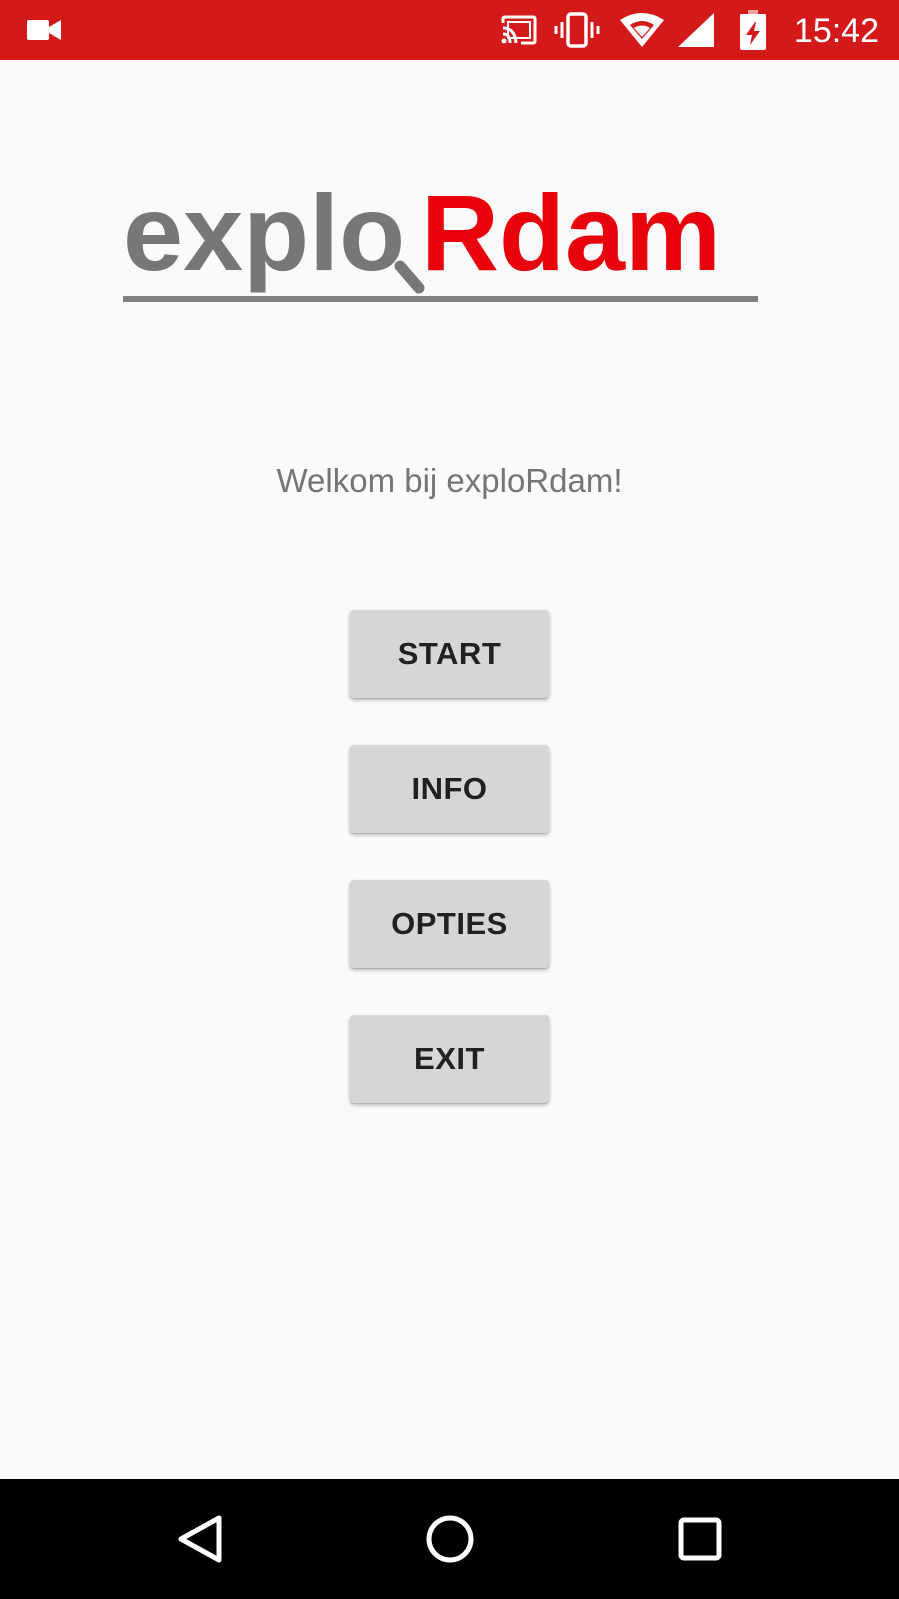 The height and width of the screenshot is (1599, 899). What do you see at coordinates (449, 924) in the screenshot?
I see `options-button: OPTIES` at bounding box center [449, 924].